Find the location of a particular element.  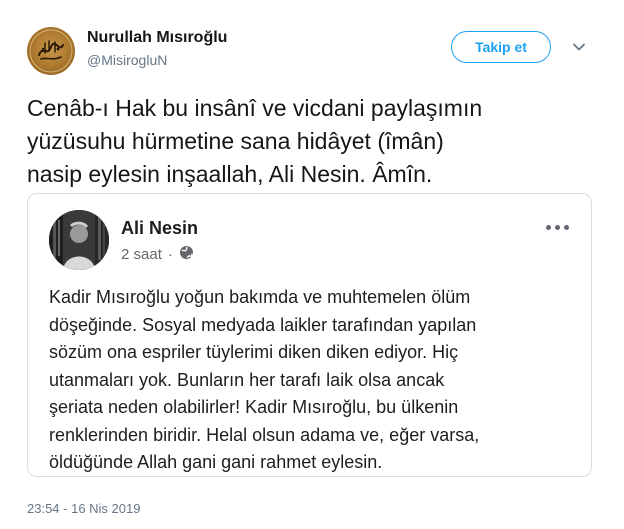

post-time: 2 saat is located at coordinates (141, 254).